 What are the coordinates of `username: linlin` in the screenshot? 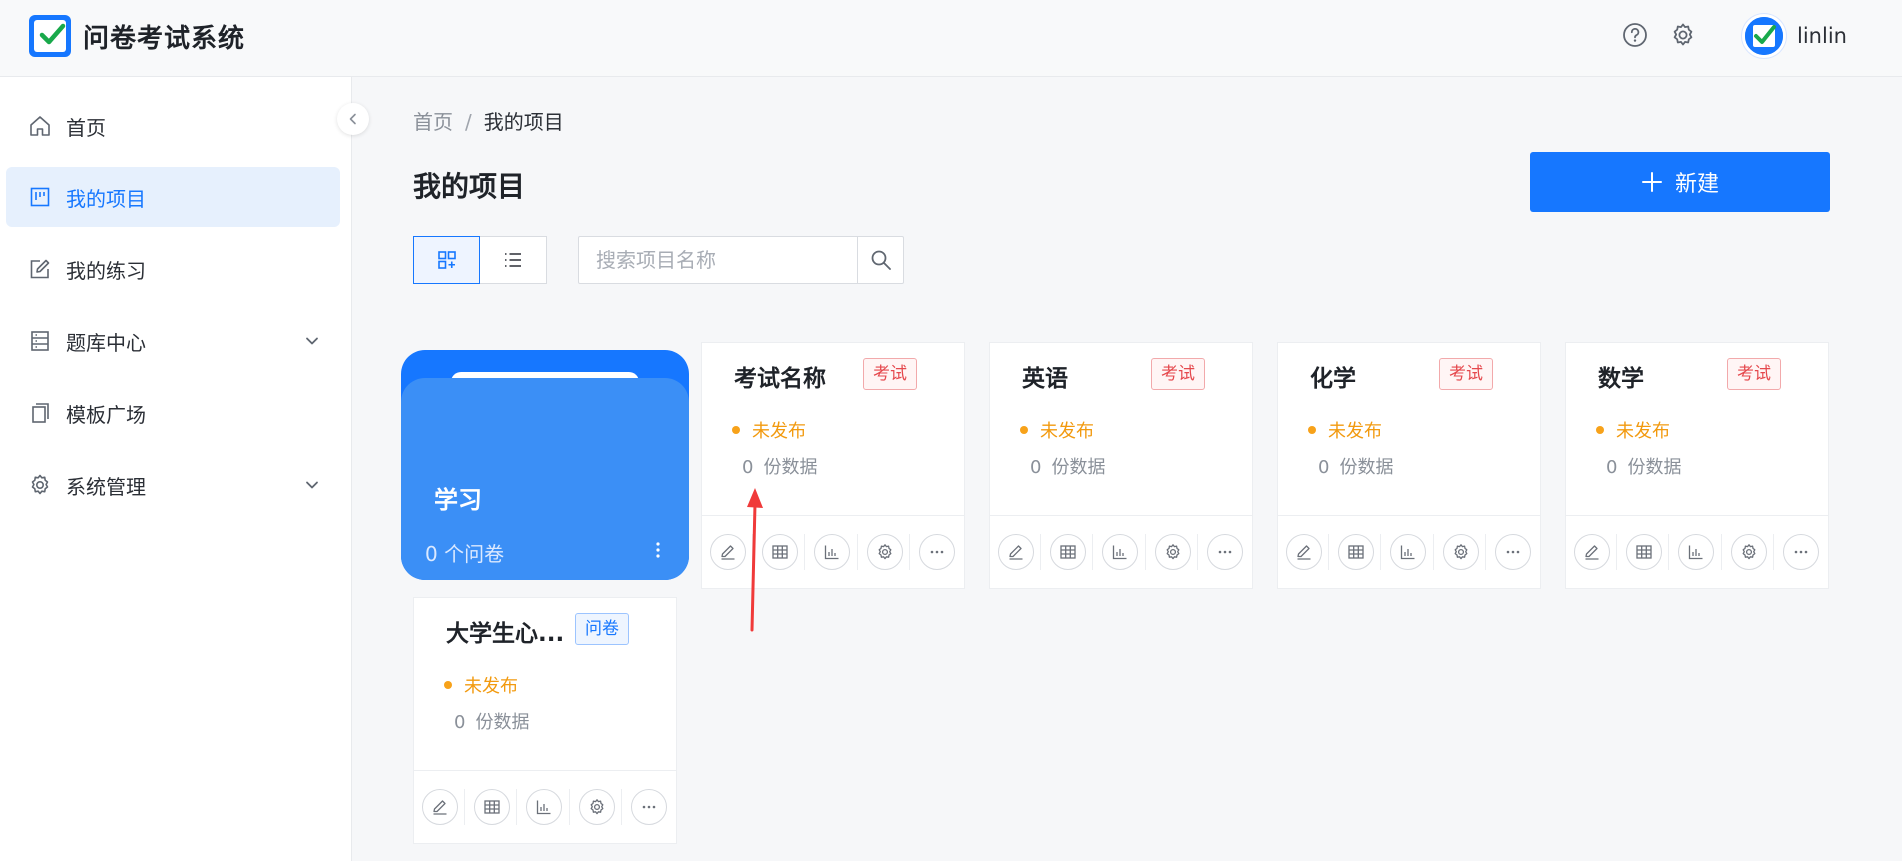 It's located at (1822, 36).